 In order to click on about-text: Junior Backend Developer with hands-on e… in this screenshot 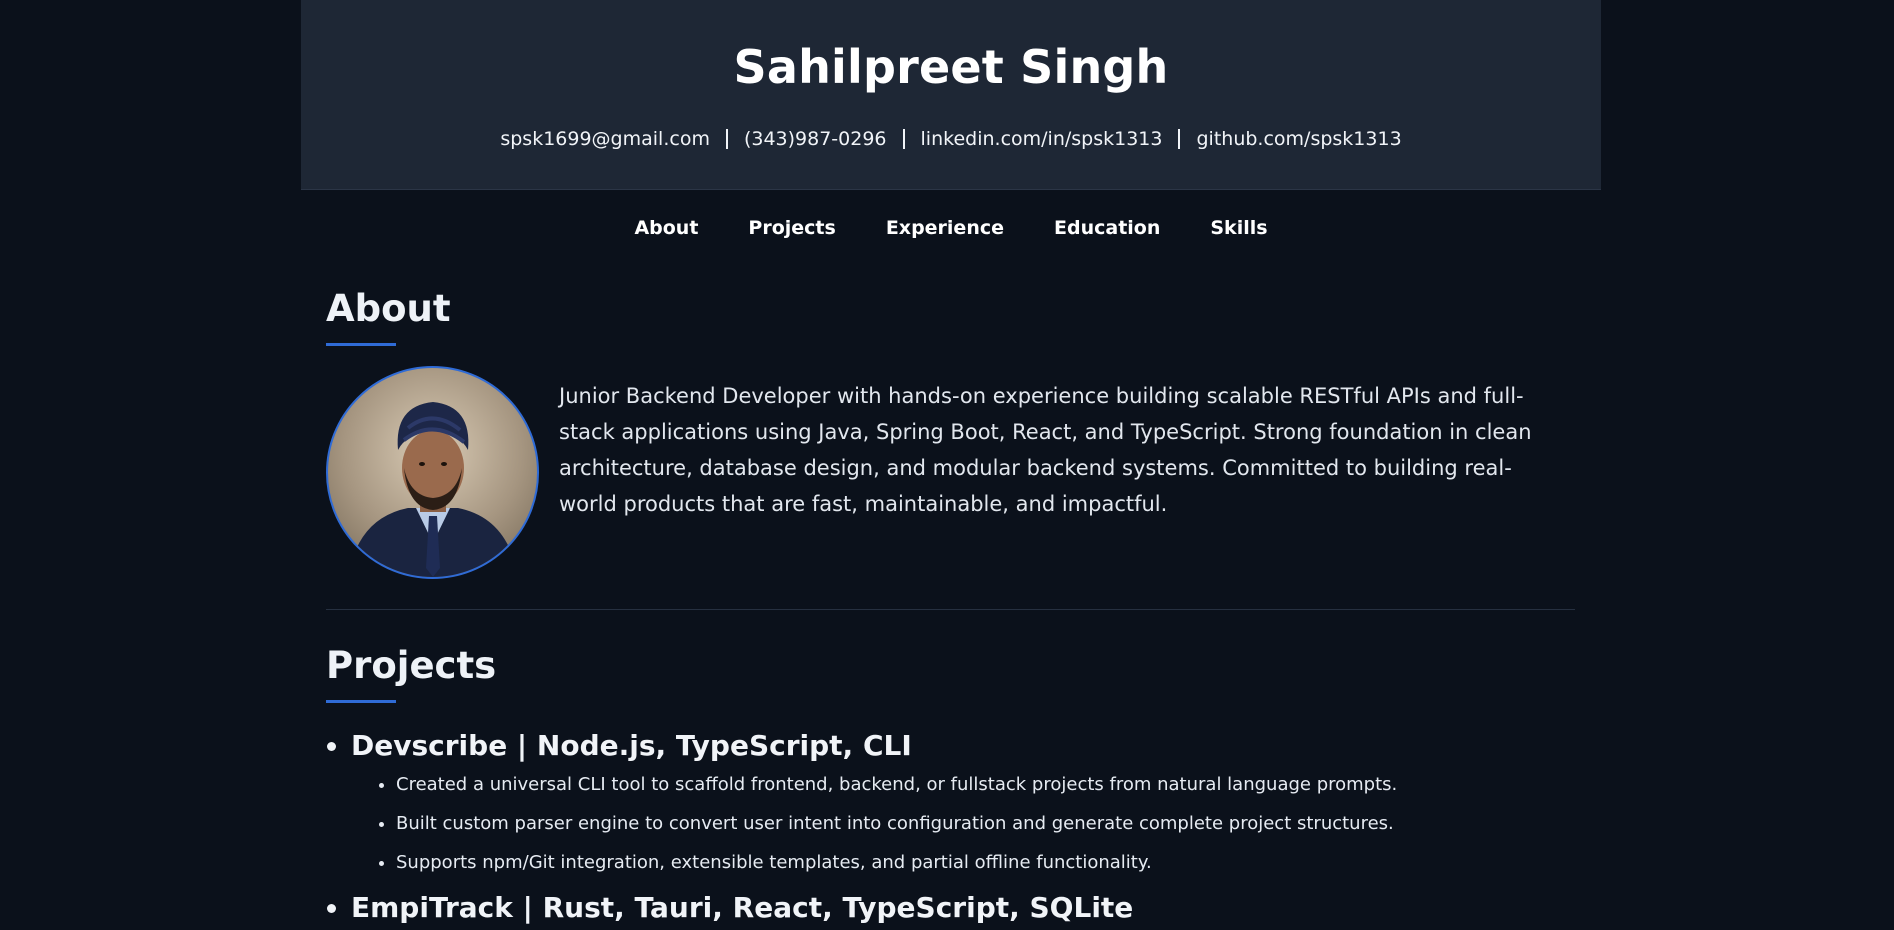, I will do `click(1045, 450)`.